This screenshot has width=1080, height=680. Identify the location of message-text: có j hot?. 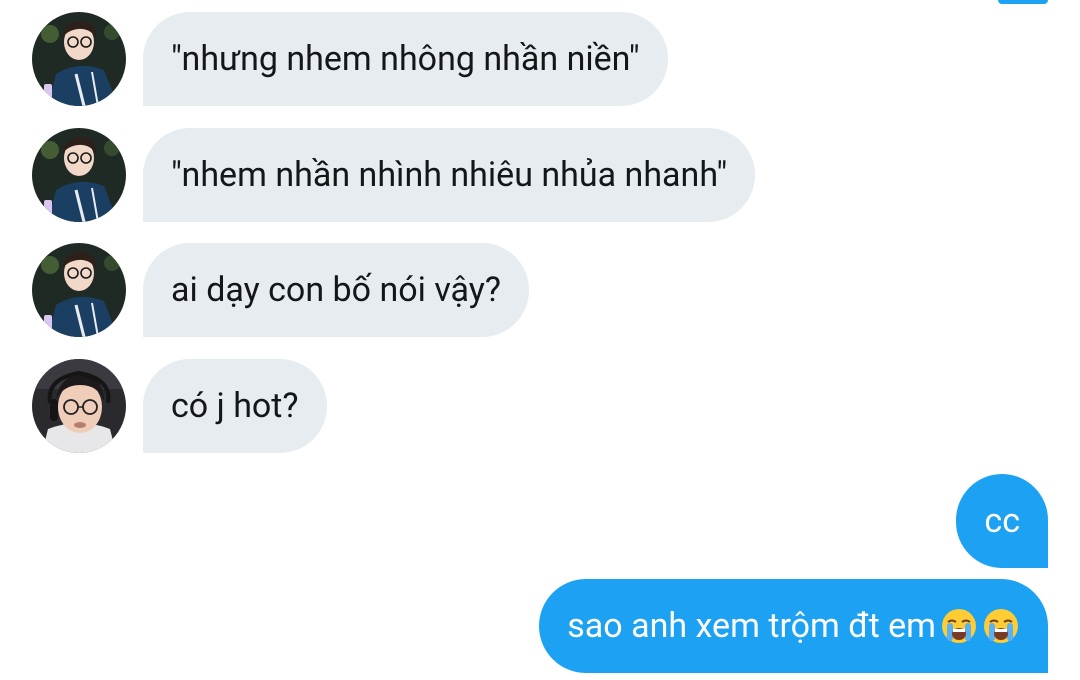
(235, 406).